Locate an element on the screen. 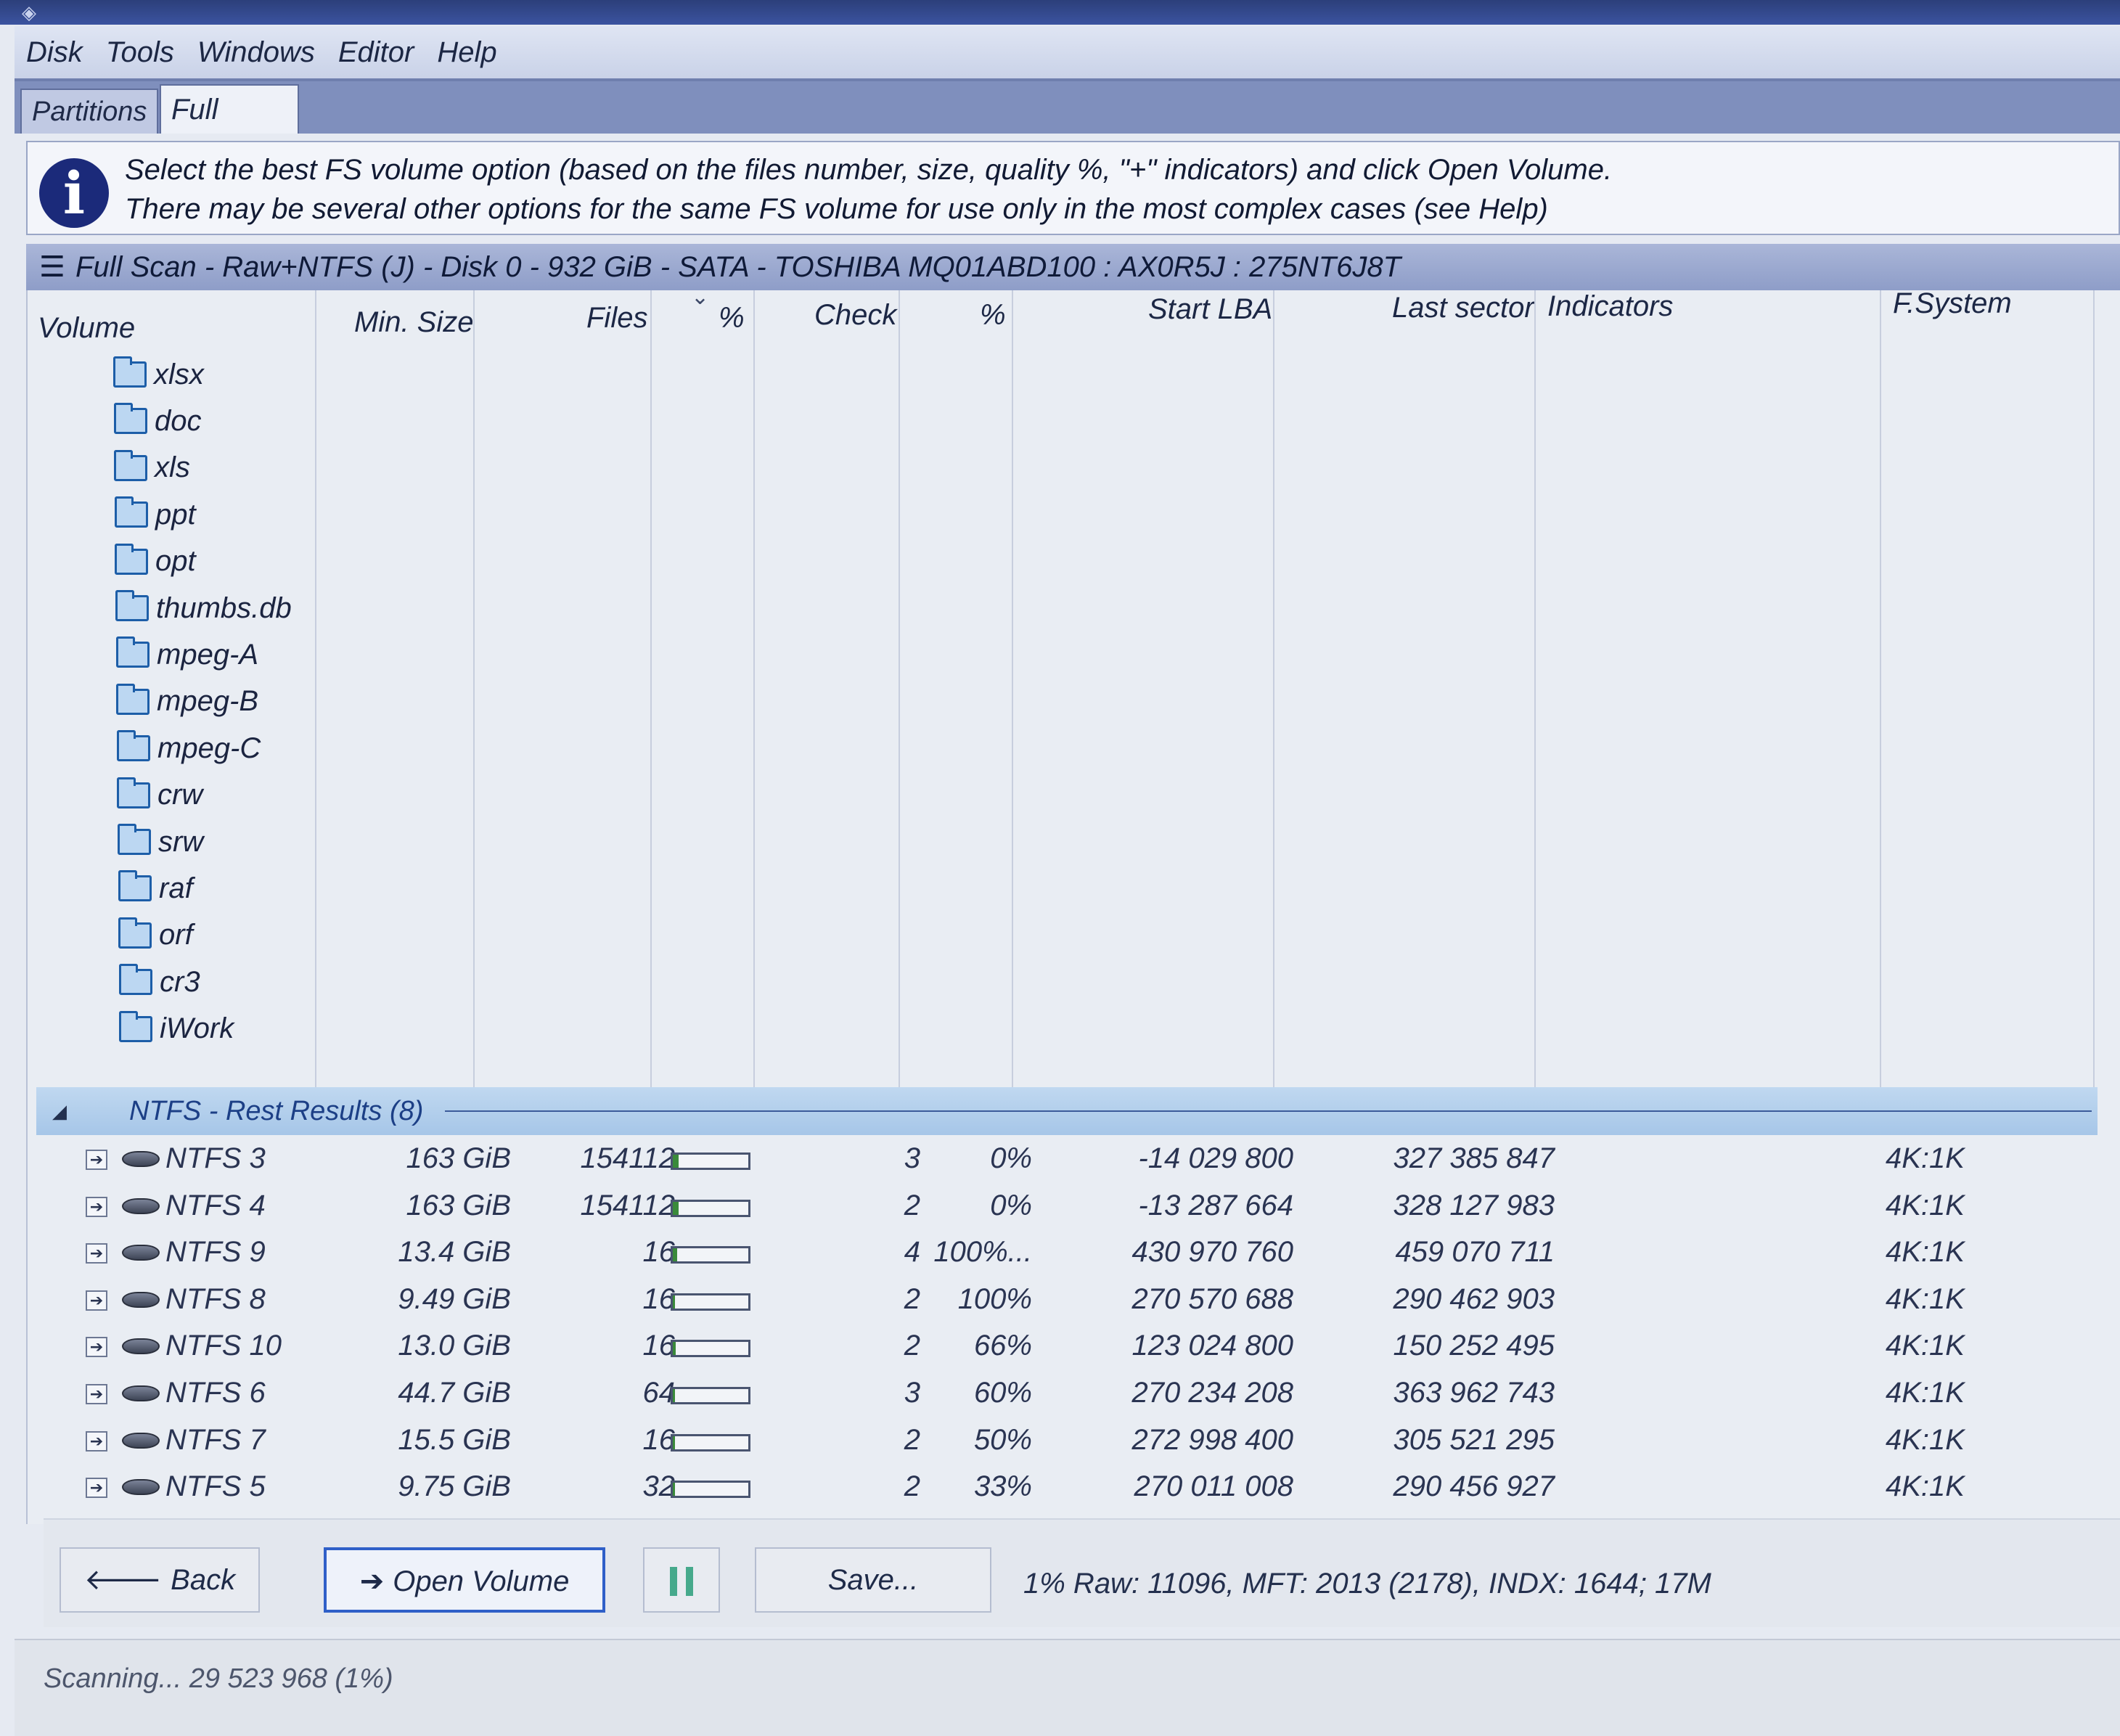 The height and width of the screenshot is (1736, 2120). tree-item: iWork is located at coordinates (176, 1029).